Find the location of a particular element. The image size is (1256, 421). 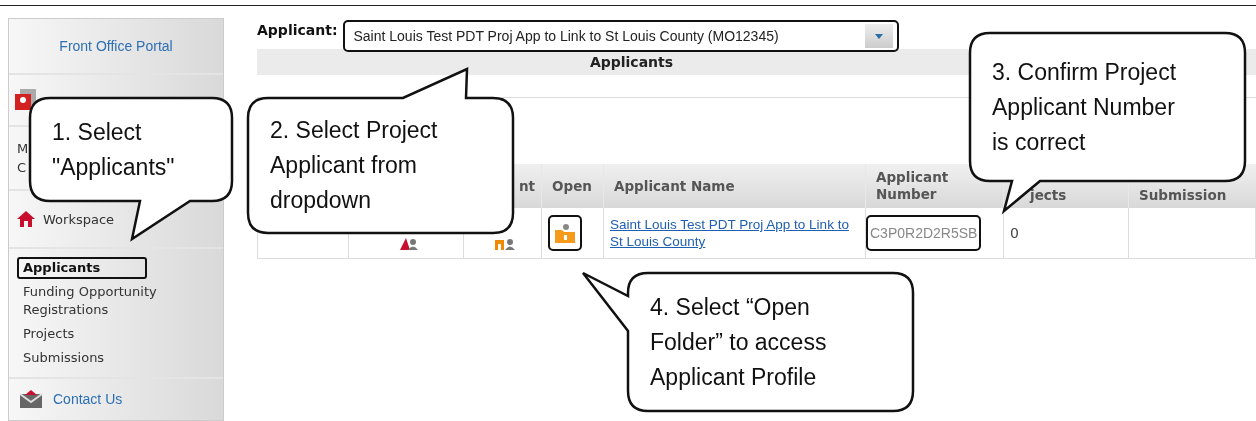

sidebar-link: Submissions is located at coordinates (108, 358).